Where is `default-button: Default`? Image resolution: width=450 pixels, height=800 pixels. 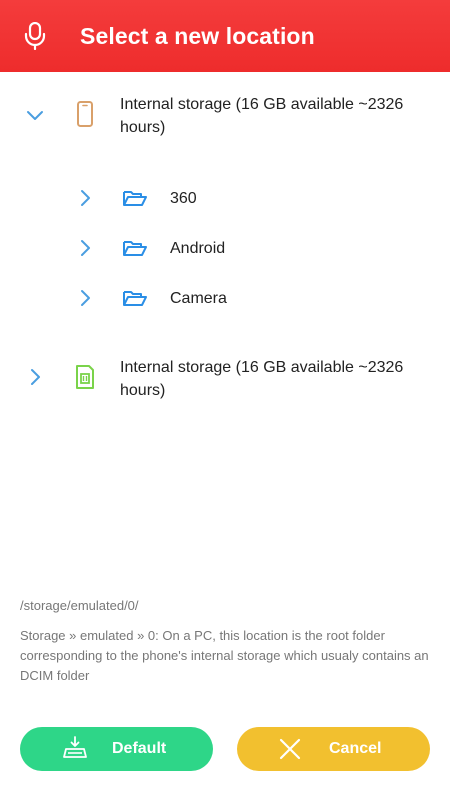 default-button: Default is located at coordinates (116, 749).